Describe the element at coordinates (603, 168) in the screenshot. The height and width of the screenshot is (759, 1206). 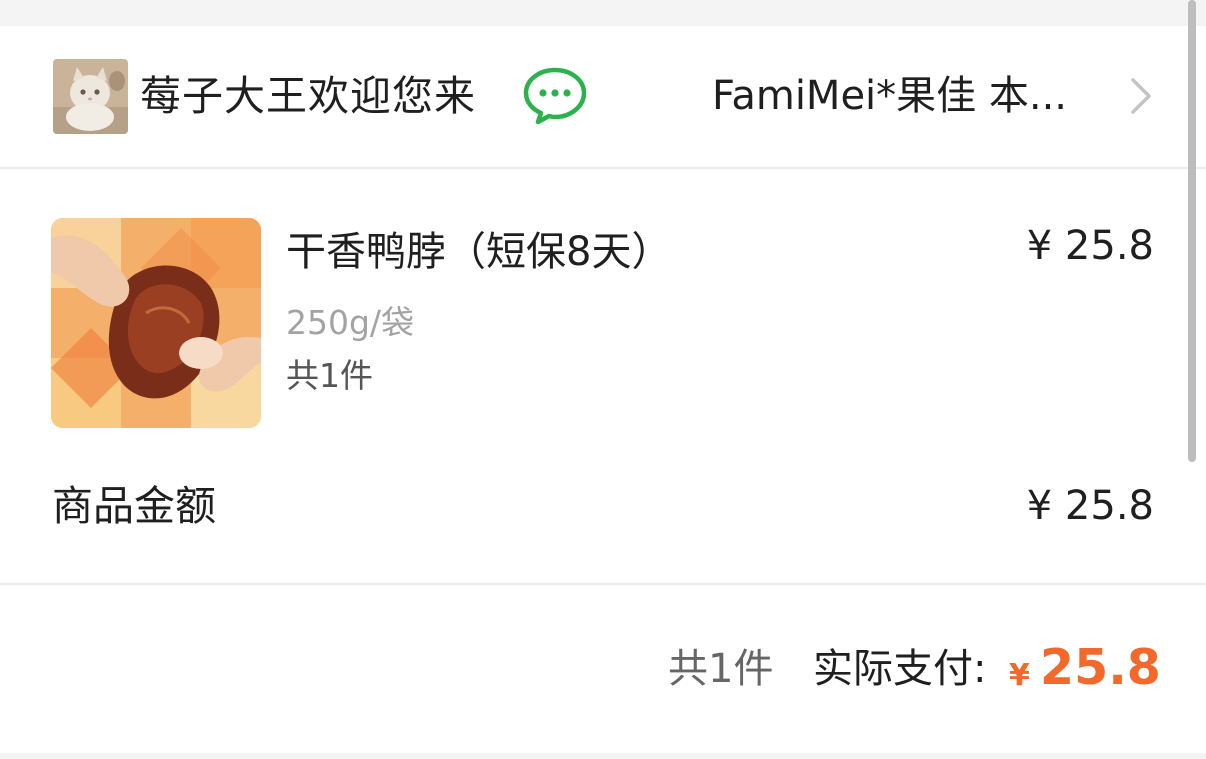
I see `header-divider` at that location.